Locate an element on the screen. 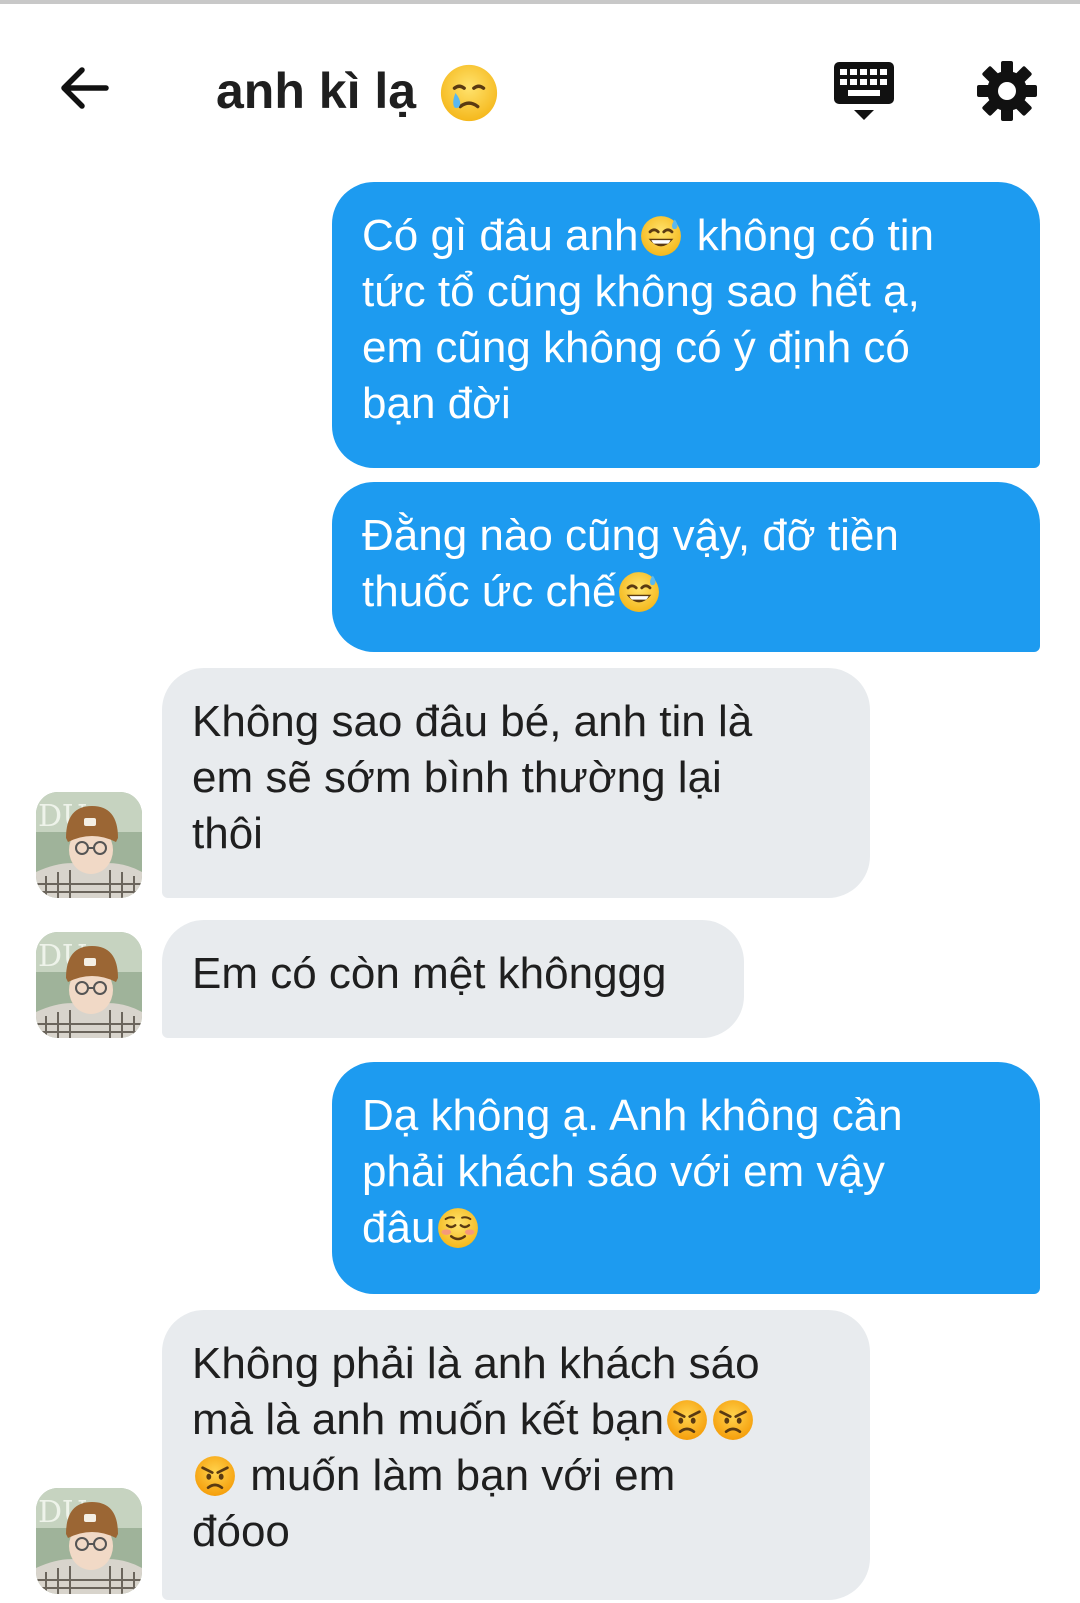  message-text: Không sao đâu bé, anh tin là is located at coordinates (472, 721).